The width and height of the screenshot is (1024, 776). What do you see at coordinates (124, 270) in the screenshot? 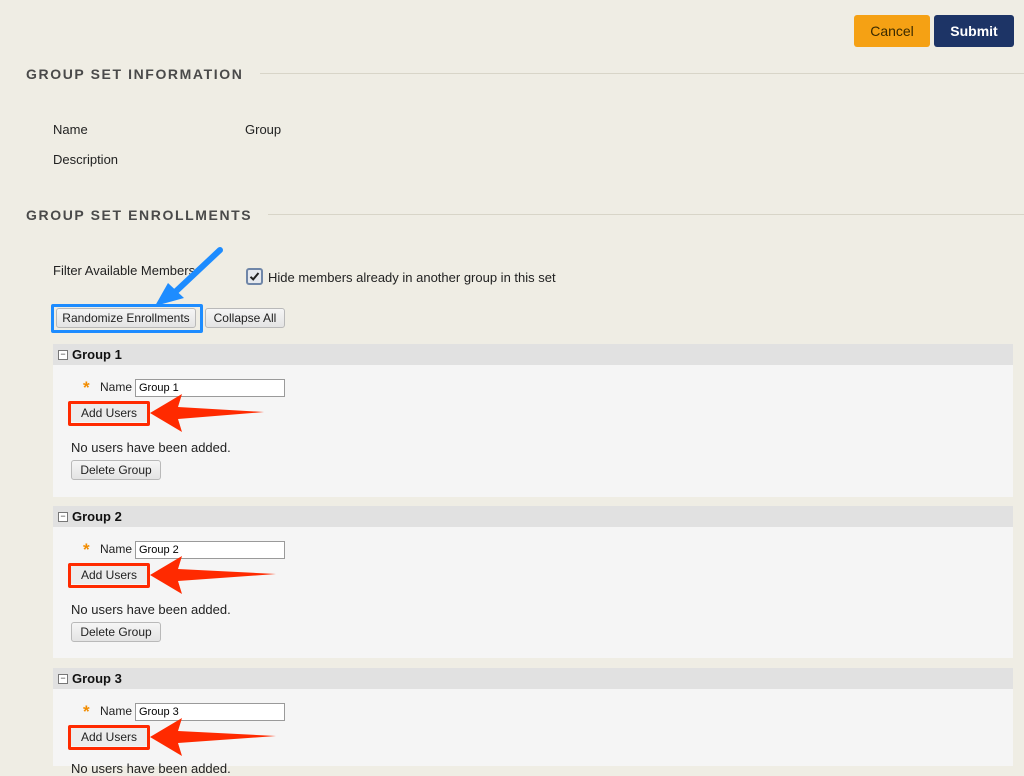
I see `filter-members-label: Filter Available Members` at bounding box center [124, 270].